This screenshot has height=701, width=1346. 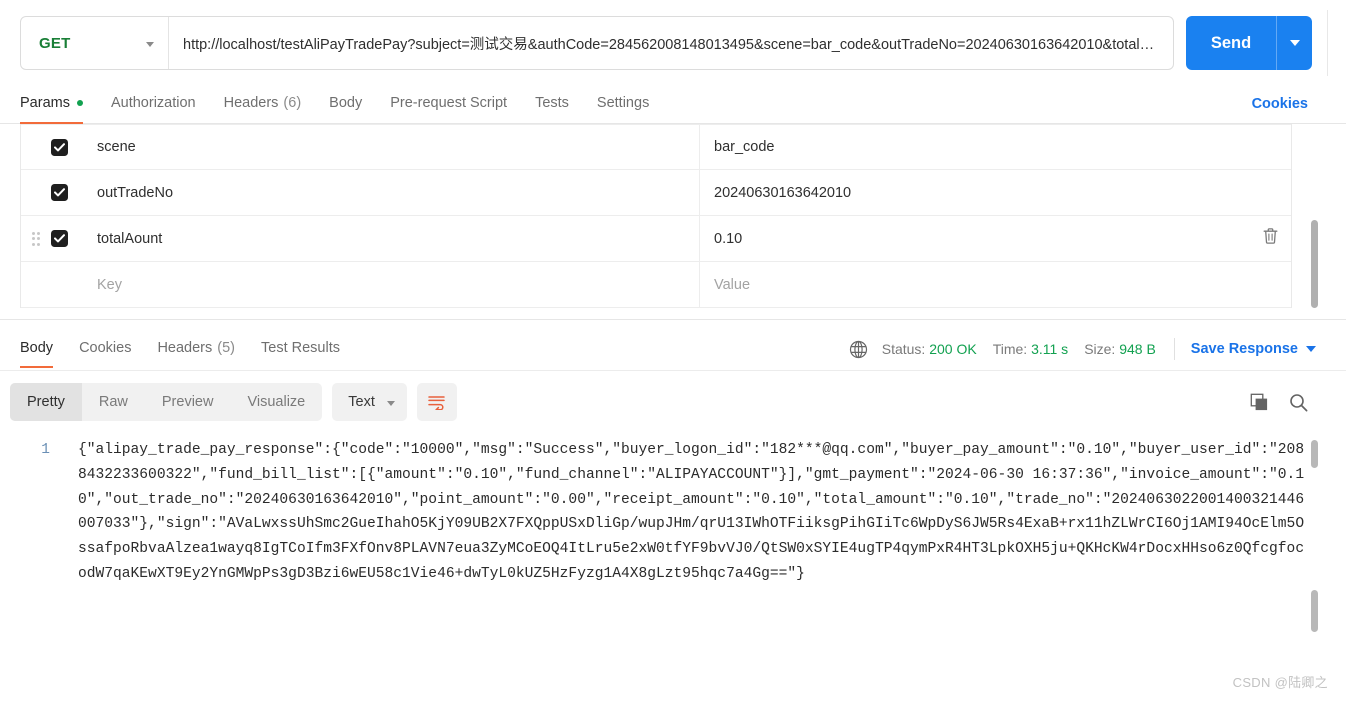 I want to click on line-number-gutter: 1, so click(x=34, y=450).